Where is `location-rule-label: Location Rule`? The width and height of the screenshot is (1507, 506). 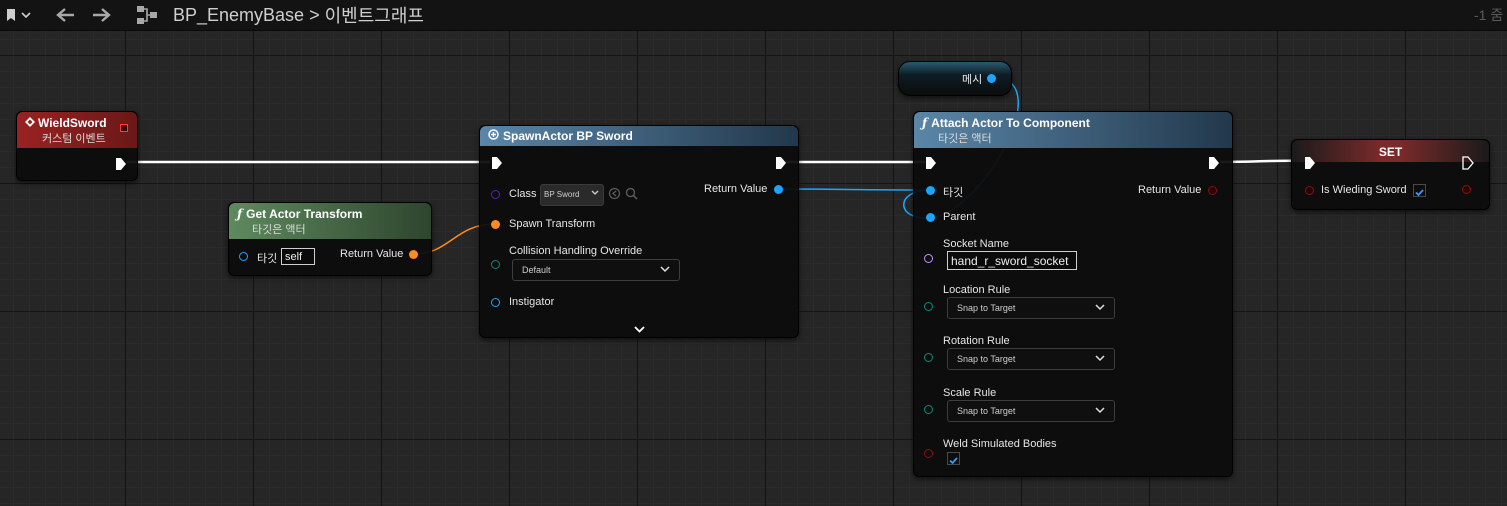 location-rule-label: Location Rule is located at coordinates (977, 290).